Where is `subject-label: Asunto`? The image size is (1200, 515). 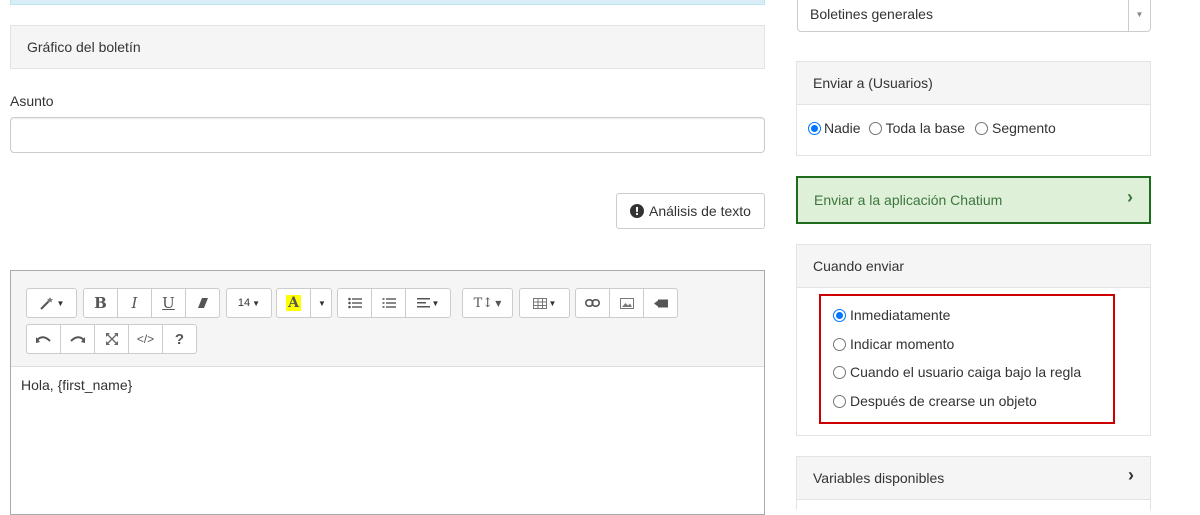 subject-label: Asunto is located at coordinates (32, 101).